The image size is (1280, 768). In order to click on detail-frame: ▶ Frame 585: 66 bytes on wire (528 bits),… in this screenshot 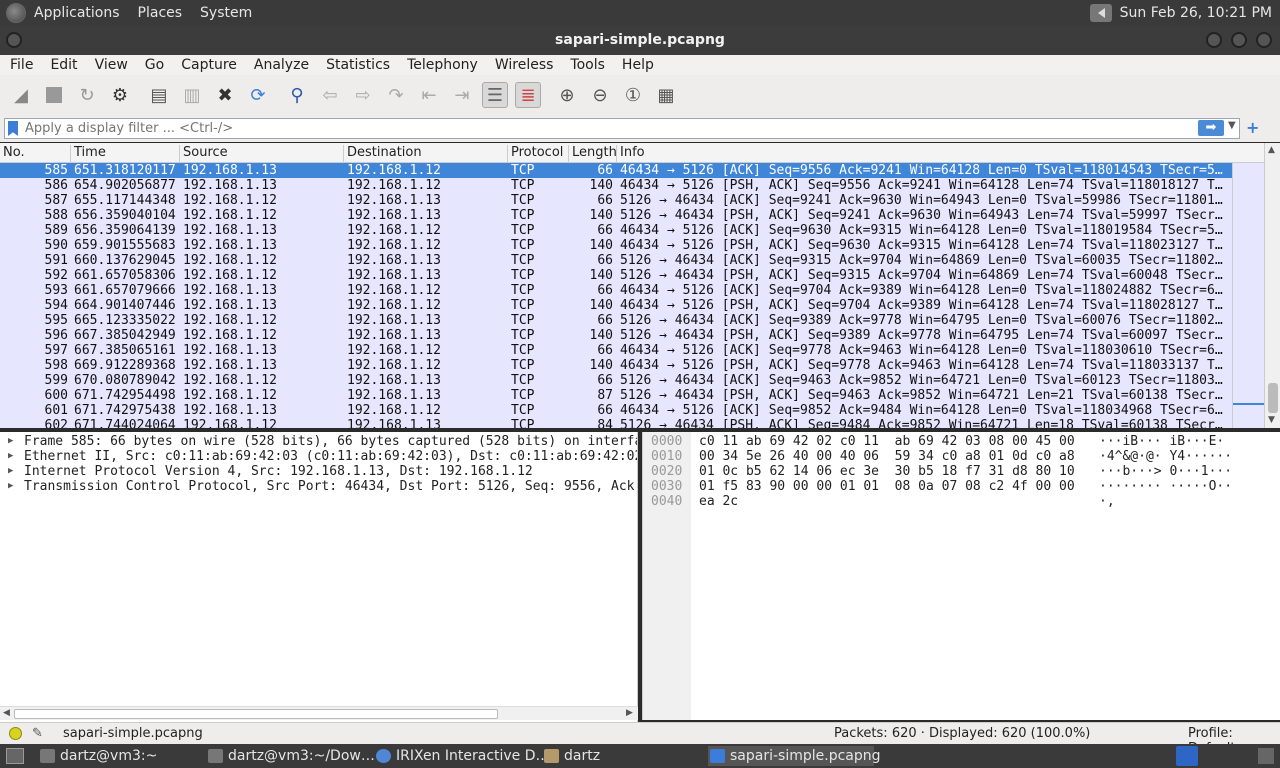, I will do `click(318, 441)`.